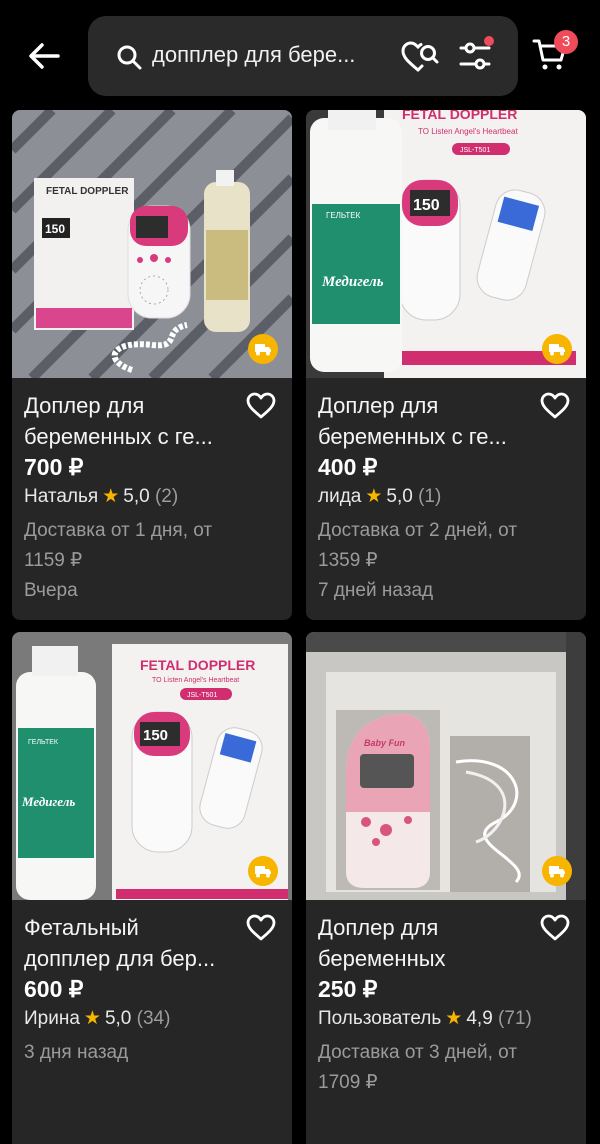 This screenshot has width=600, height=1144. I want to click on product-meta: Доставка от 1 дня, от 1159 ₽ Вчера, so click(154, 561).